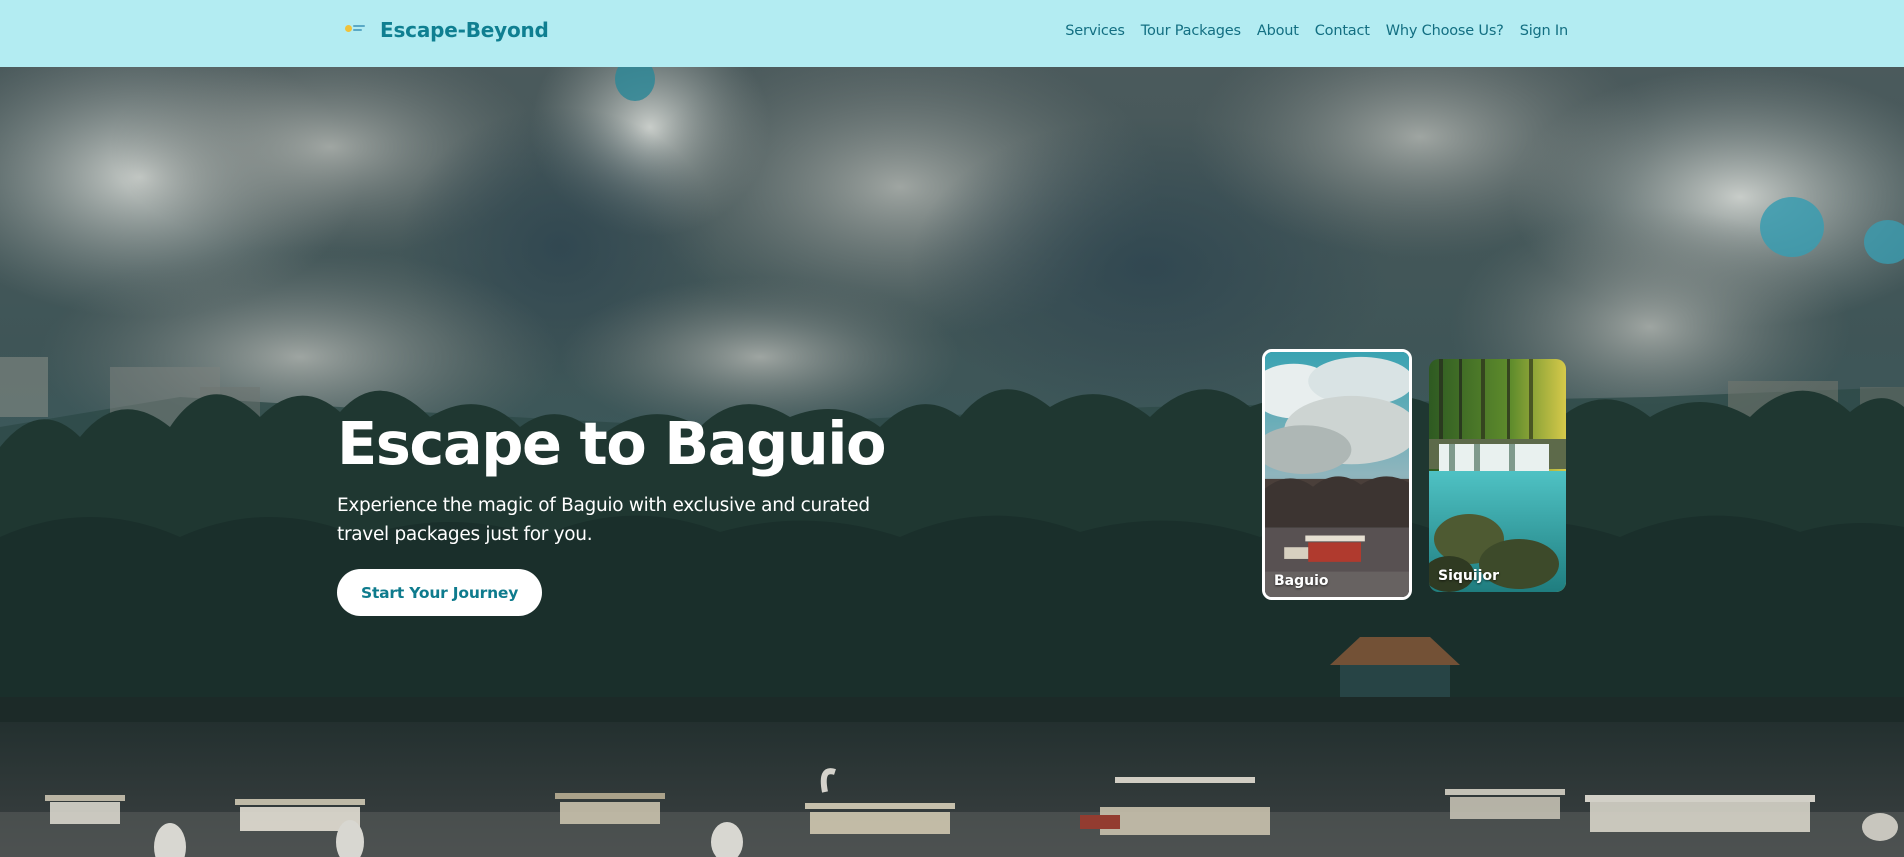 This screenshot has width=1904, height=857. What do you see at coordinates (1468, 576) in the screenshot?
I see `destination-label-siquijor: Siquijor` at bounding box center [1468, 576].